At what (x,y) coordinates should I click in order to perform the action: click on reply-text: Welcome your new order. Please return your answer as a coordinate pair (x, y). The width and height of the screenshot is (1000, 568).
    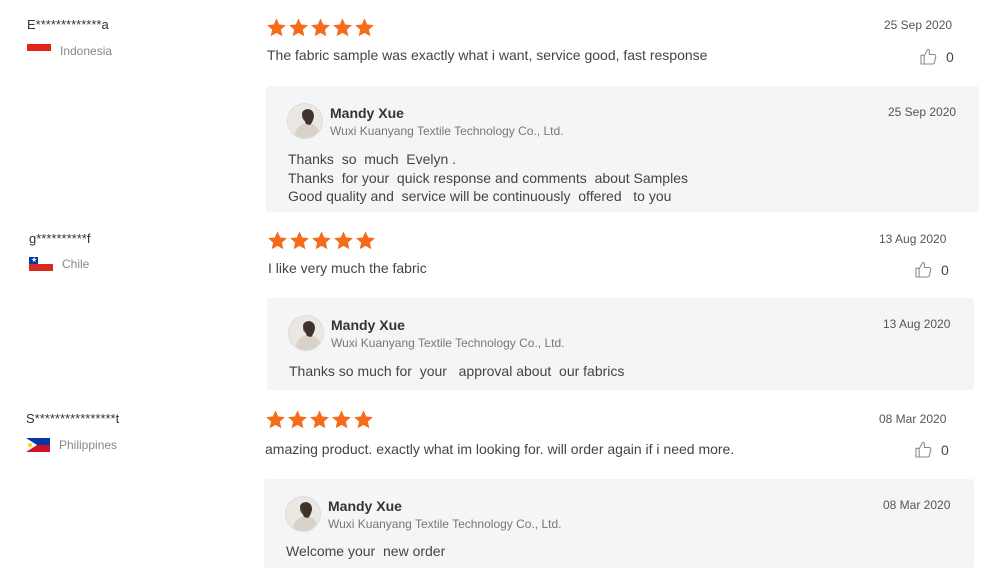
    Looking at the image, I should click on (365, 551).